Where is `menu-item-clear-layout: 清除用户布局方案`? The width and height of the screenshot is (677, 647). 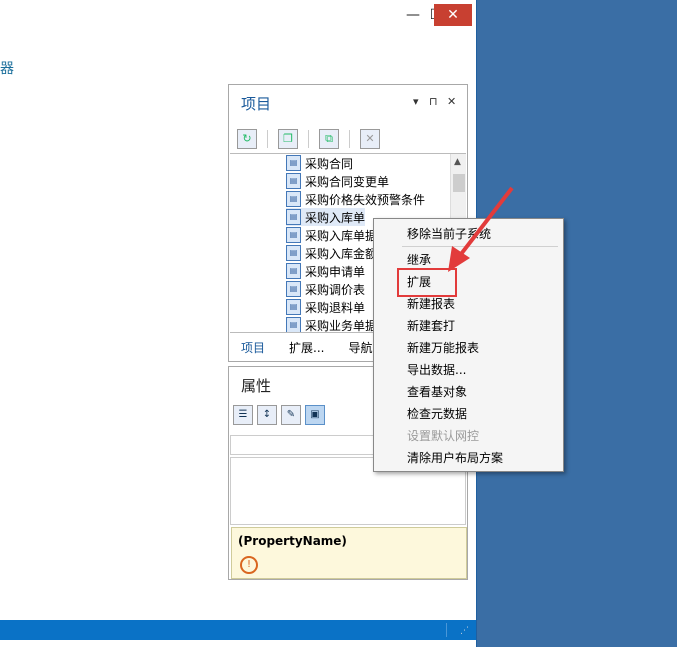 menu-item-clear-layout: 清除用户布局方案 is located at coordinates (455, 457).